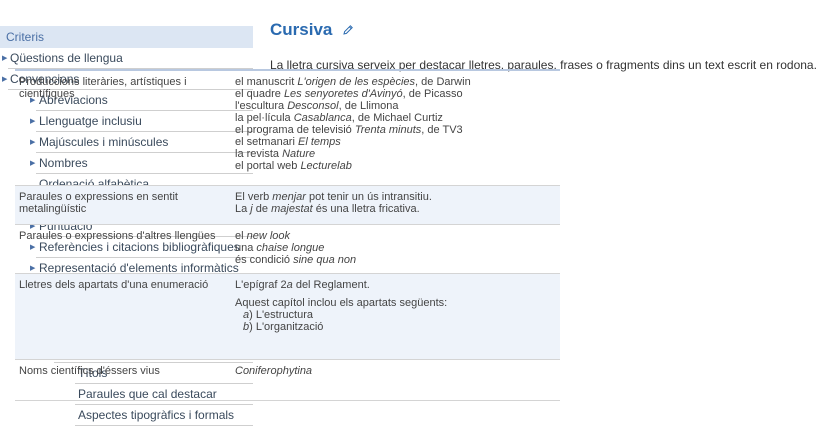  What do you see at coordinates (241, 236) in the screenshot?
I see `text: el` at bounding box center [241, 236].